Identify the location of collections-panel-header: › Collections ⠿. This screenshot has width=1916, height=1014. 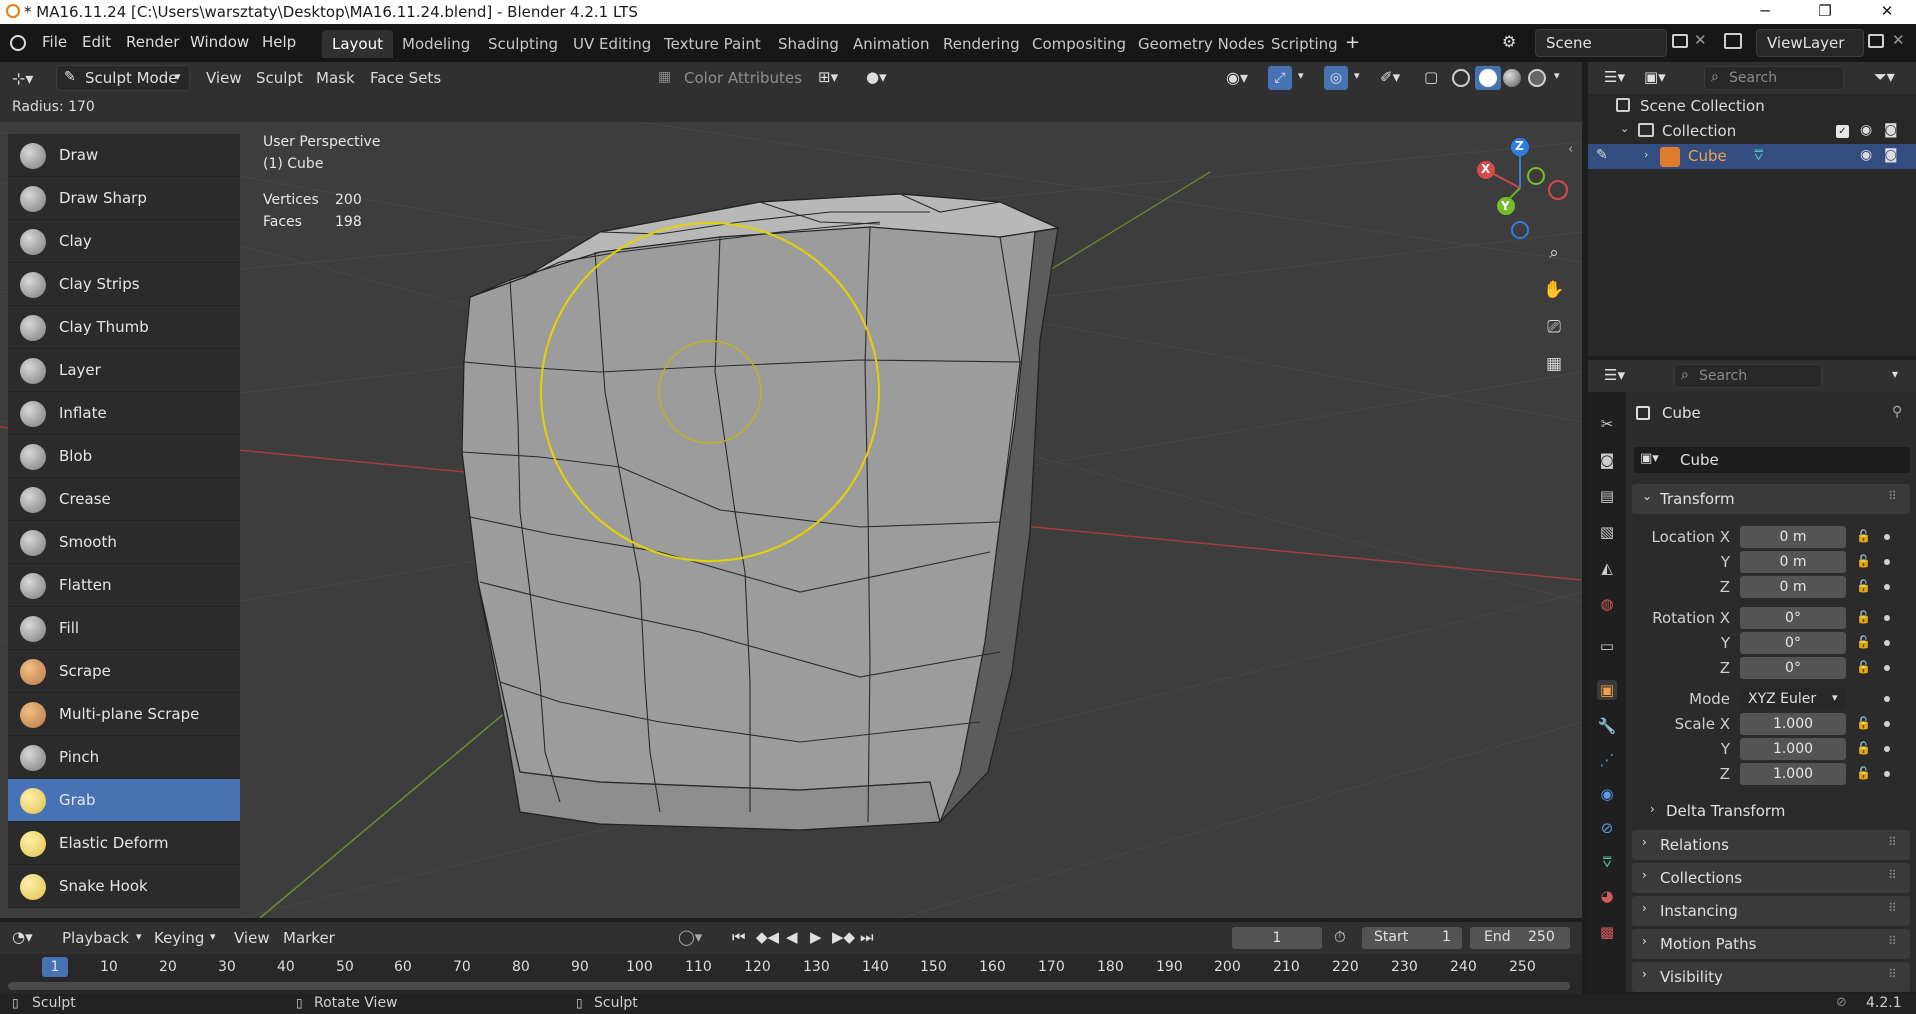
(1771, 878).